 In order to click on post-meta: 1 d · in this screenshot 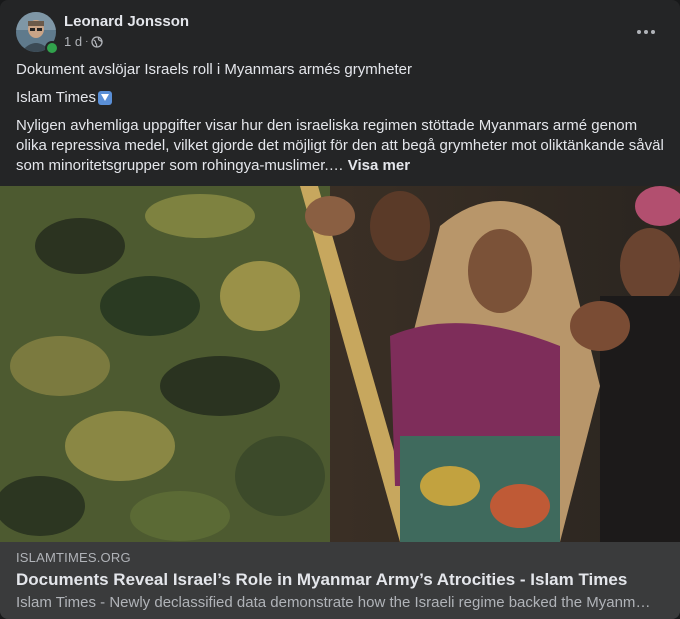, I will do `click(84, 41)`.